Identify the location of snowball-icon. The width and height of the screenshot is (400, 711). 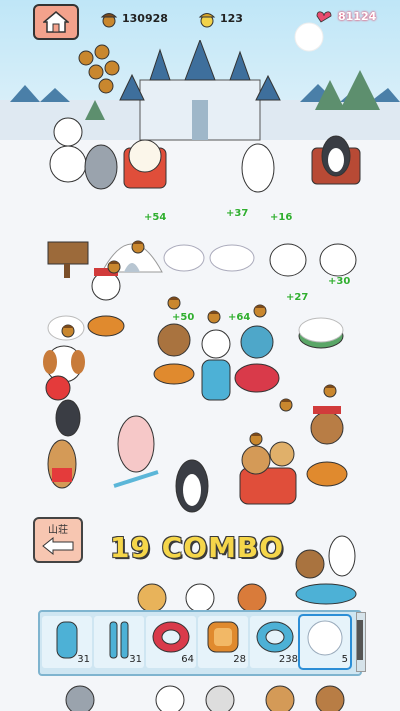
(325, 638).